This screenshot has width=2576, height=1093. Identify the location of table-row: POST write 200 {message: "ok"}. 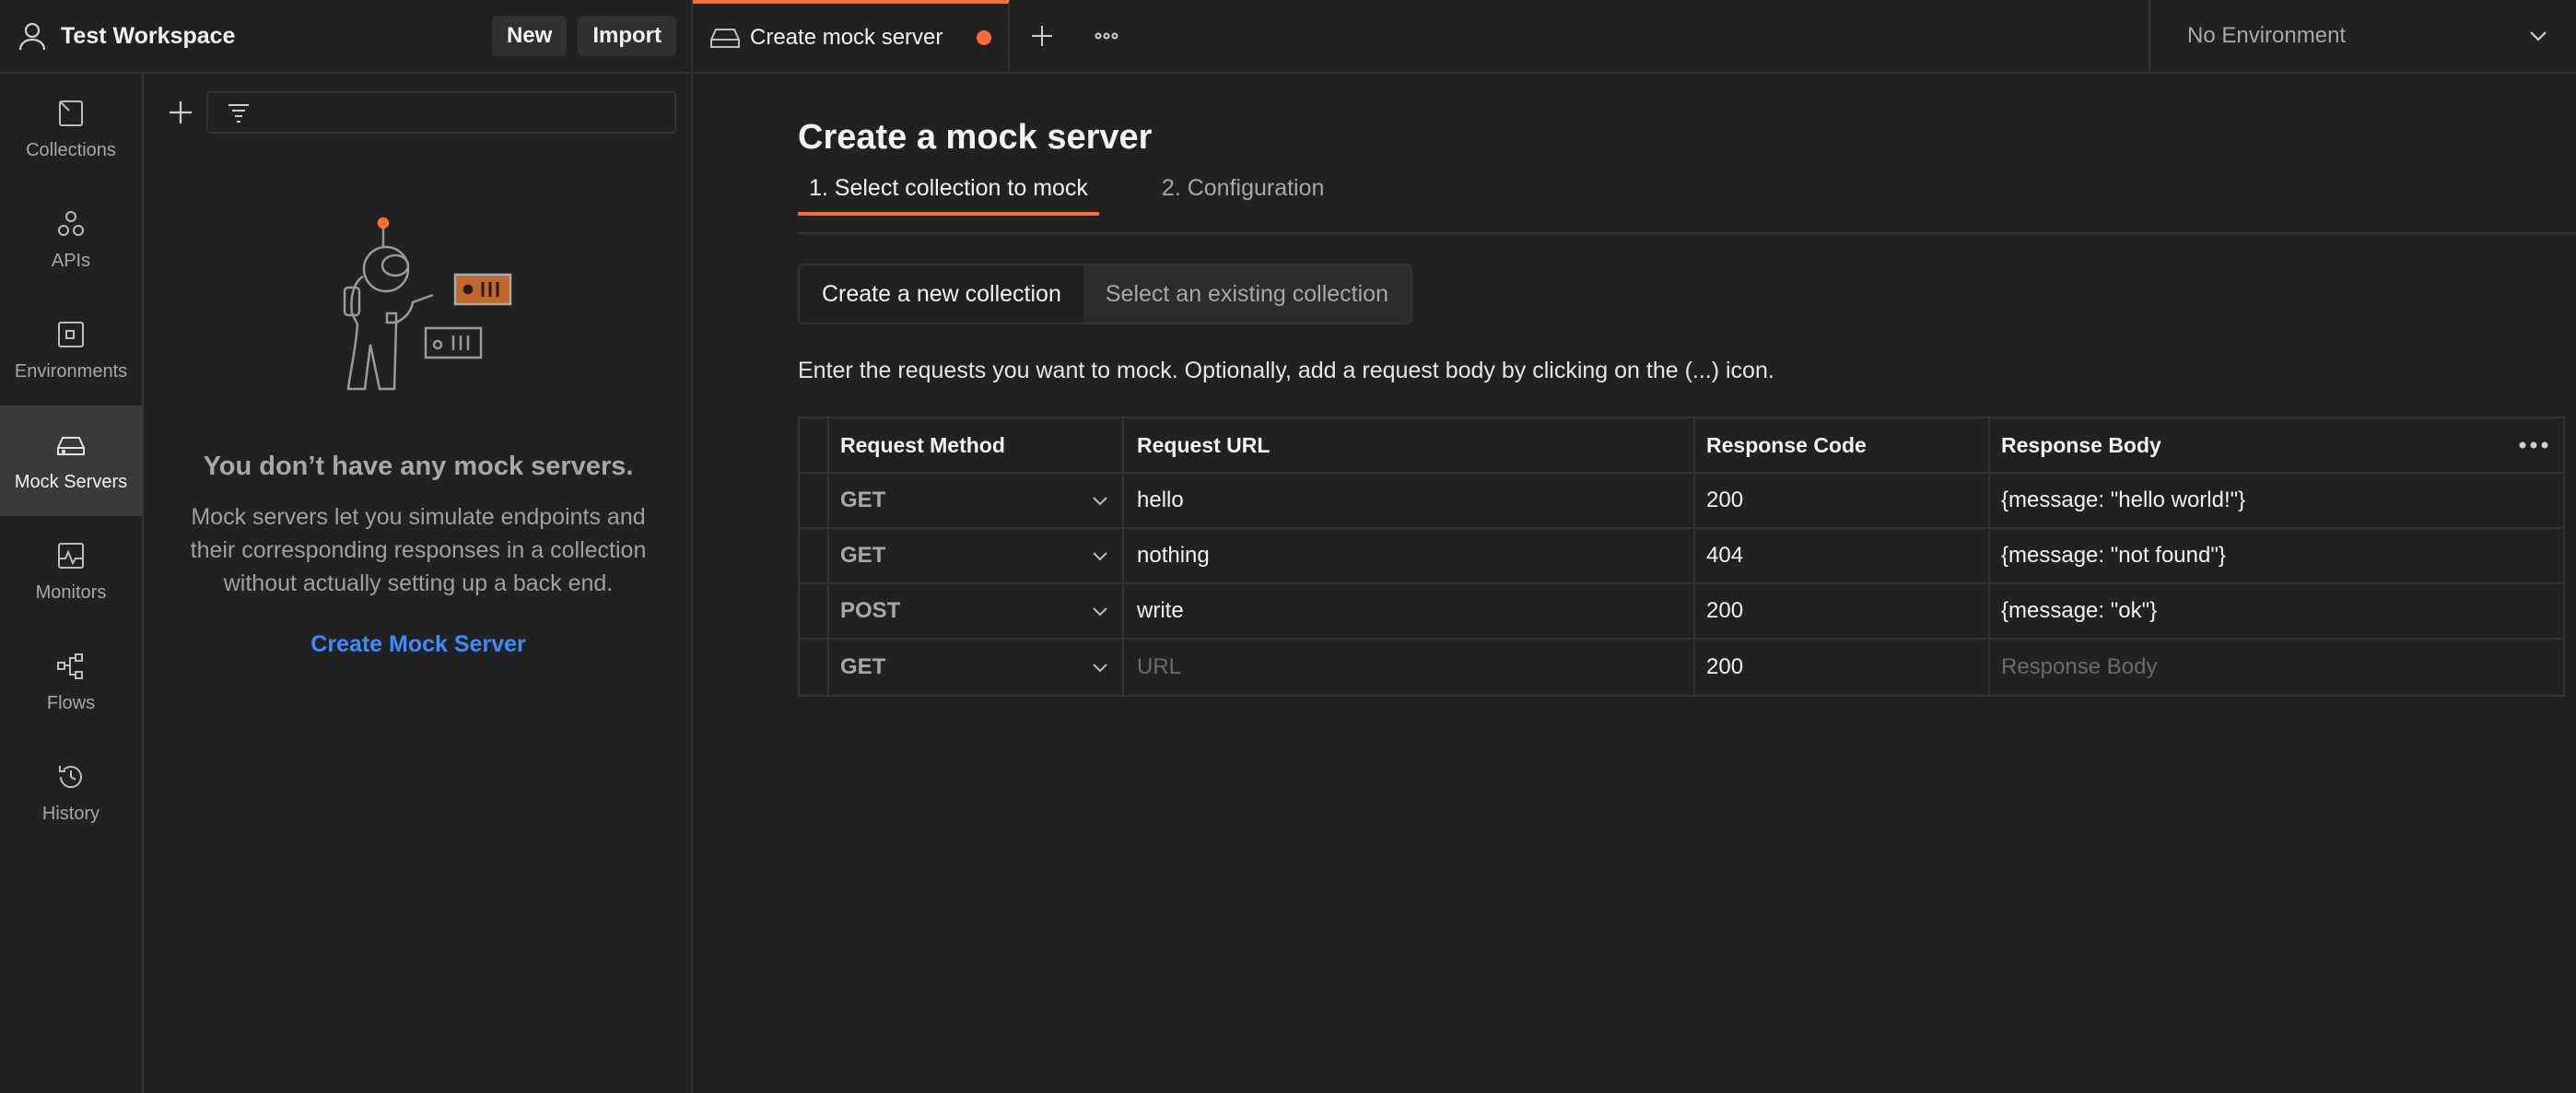
(1681, 612).